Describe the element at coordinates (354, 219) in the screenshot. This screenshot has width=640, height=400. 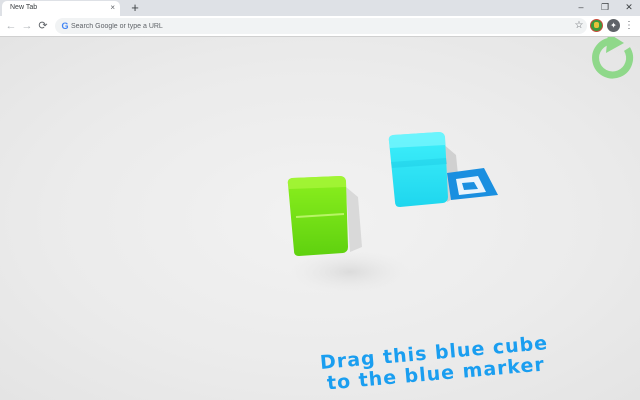
I see `green-cube-shadow` at that location.